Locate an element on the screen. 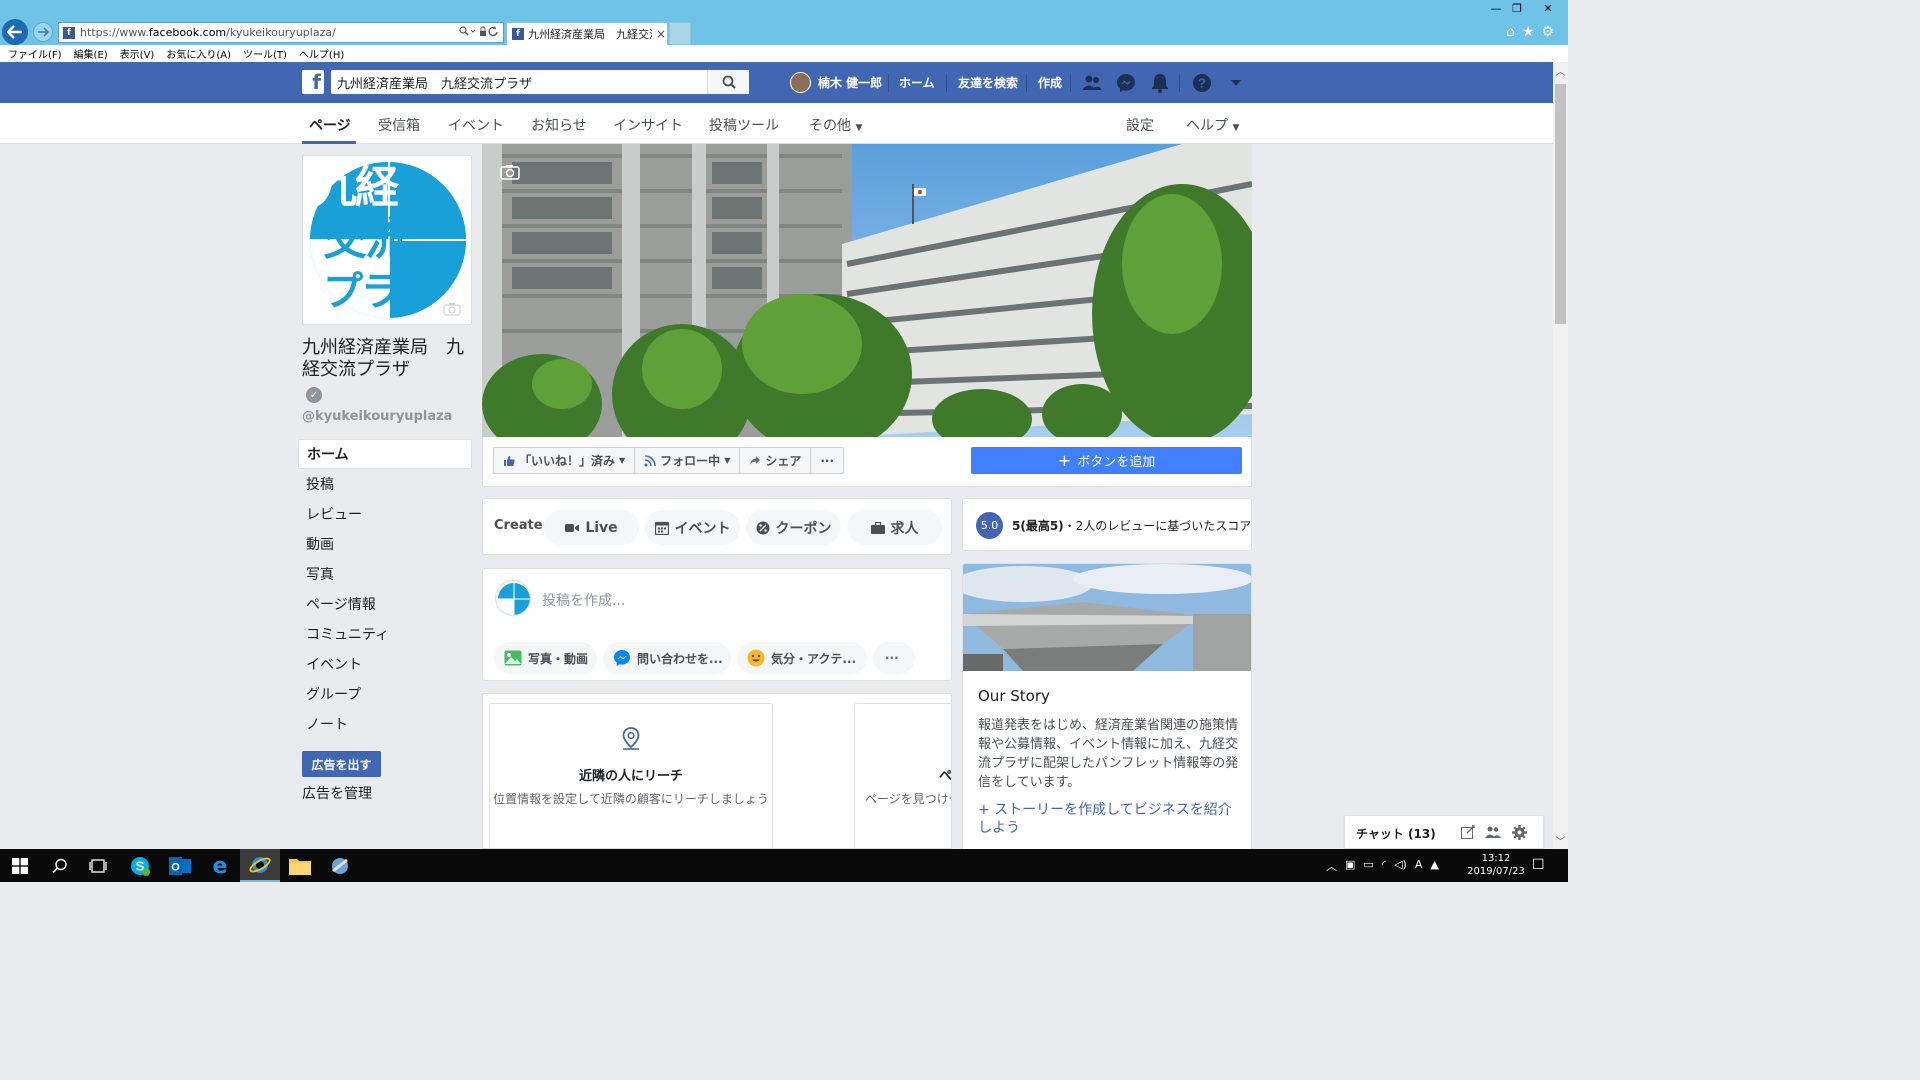  taskbar-file-explorer is located at coordinates (300, 865).